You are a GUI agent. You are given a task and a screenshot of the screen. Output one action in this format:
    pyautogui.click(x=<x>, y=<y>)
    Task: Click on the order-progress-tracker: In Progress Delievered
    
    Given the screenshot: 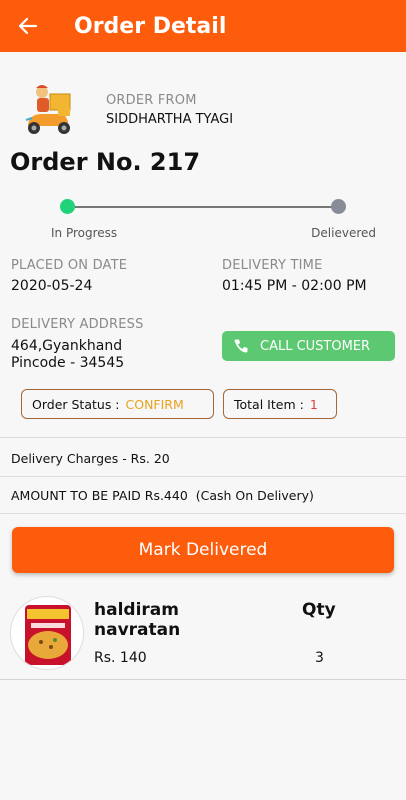 What is the action you would take?
    pyautogui.click(x=203, y=221)
    